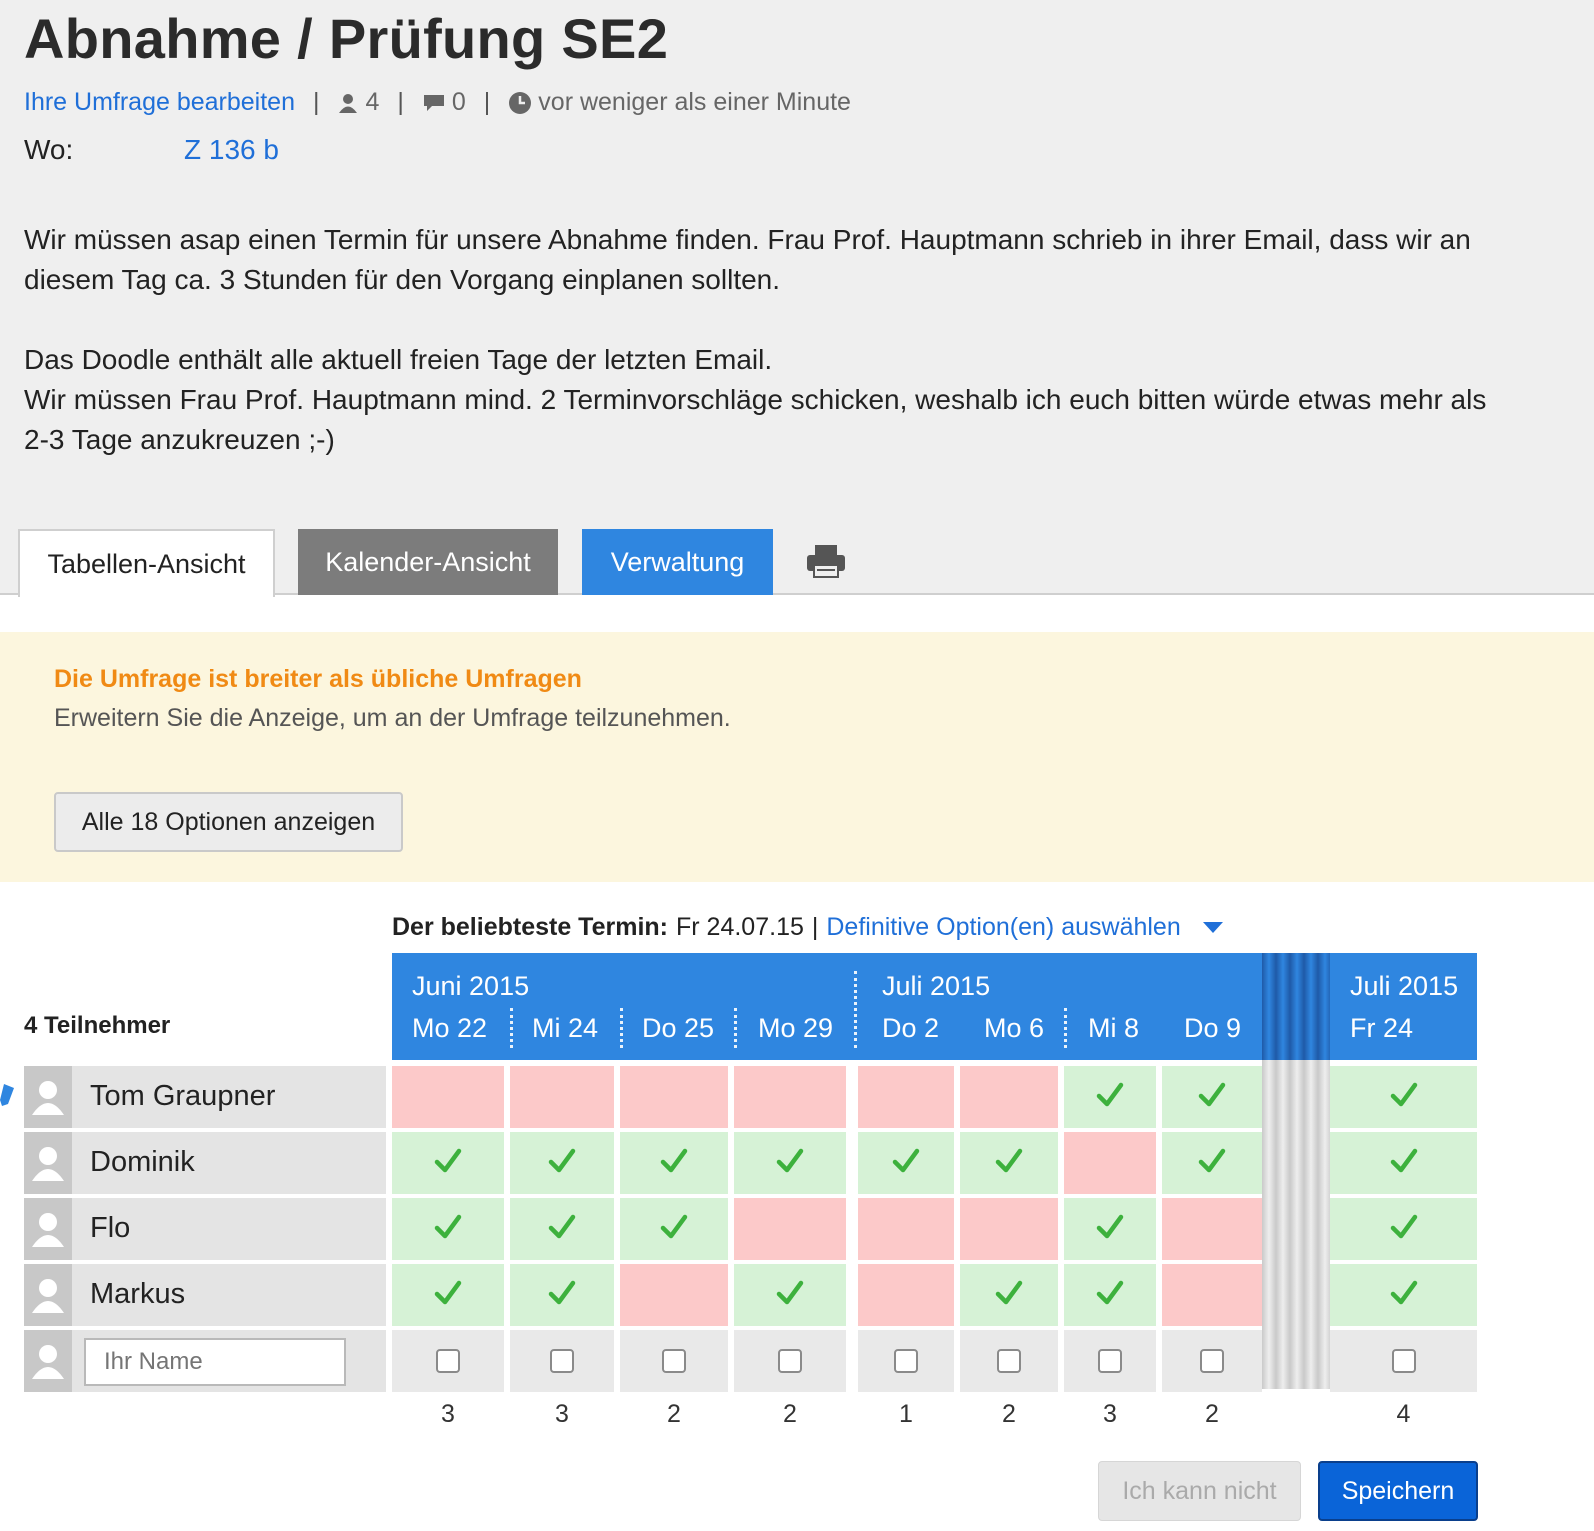 The width and height of the screenshot is (1594, 1531). I want to click on comment-icon, so click(434, 103).